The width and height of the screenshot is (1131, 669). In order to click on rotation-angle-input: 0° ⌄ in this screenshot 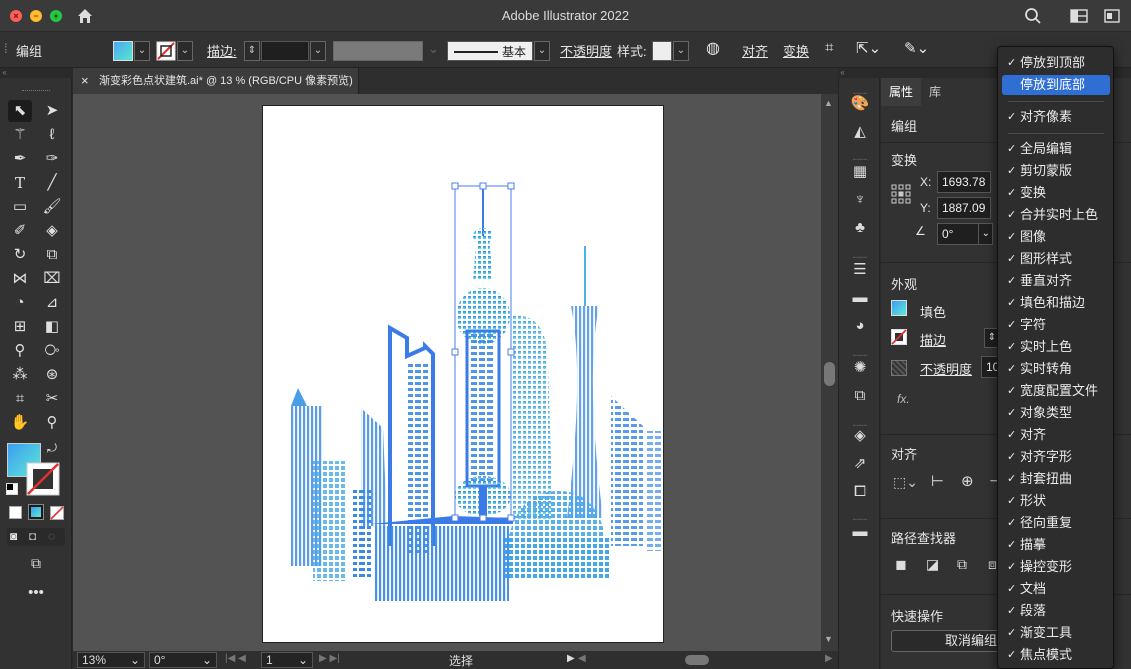, I will do `click(965, 234)`.